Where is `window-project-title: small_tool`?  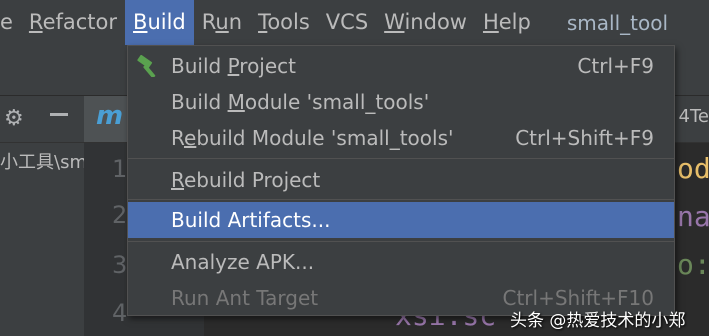 window-project-title: small_tool is located at coordinates (617, 22).